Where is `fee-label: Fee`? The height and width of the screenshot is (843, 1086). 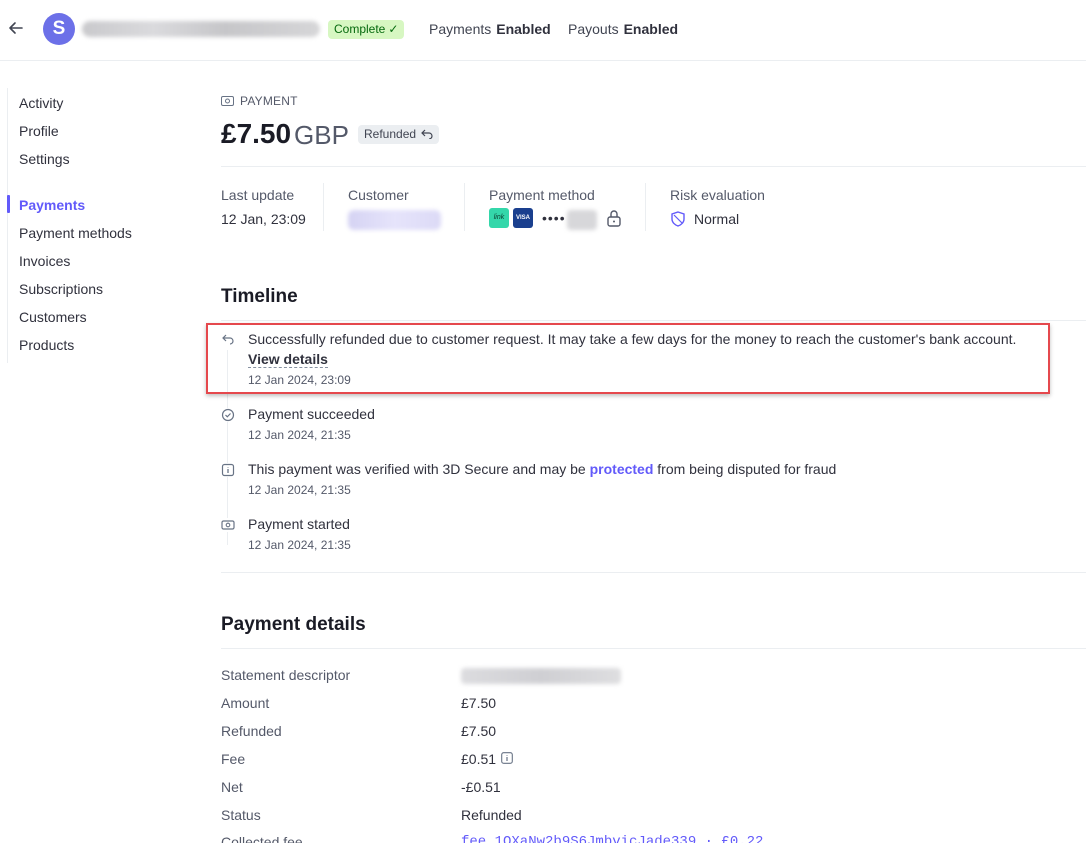
fee-label: Fee is located at coordinates (233, 759).